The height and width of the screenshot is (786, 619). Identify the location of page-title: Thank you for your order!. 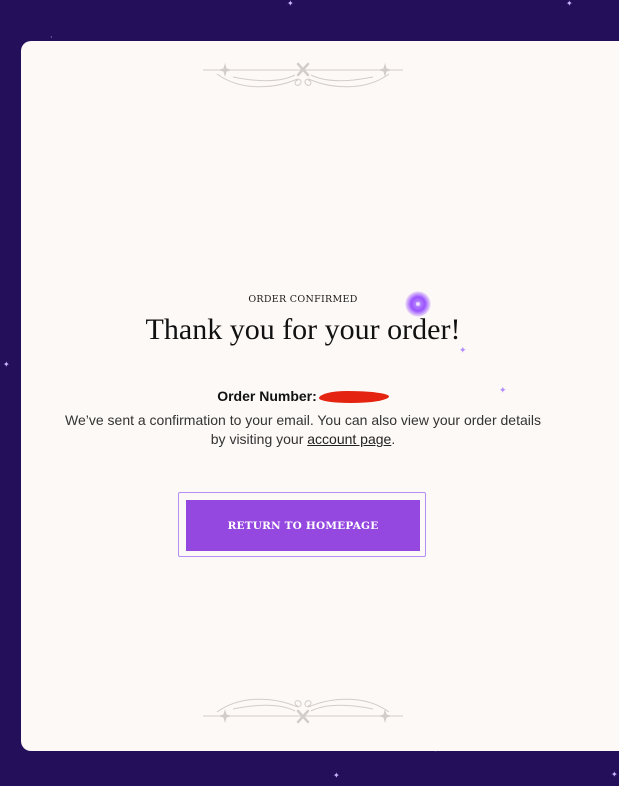
(303, 329).